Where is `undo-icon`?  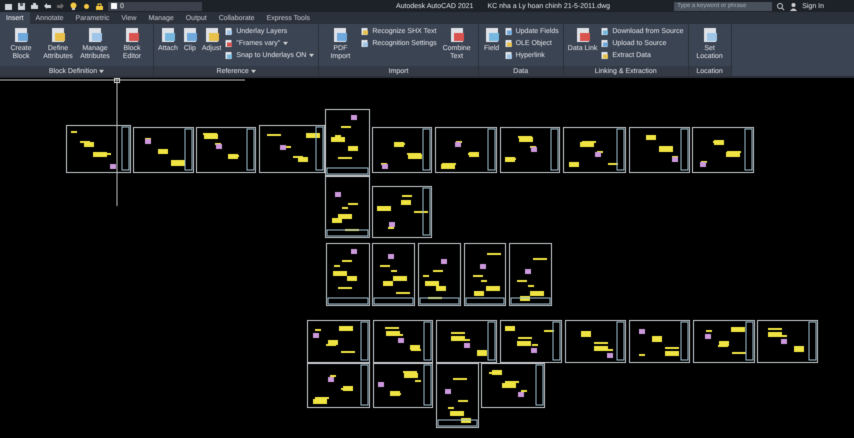
undo-icon is located at coordinates (47, 6).